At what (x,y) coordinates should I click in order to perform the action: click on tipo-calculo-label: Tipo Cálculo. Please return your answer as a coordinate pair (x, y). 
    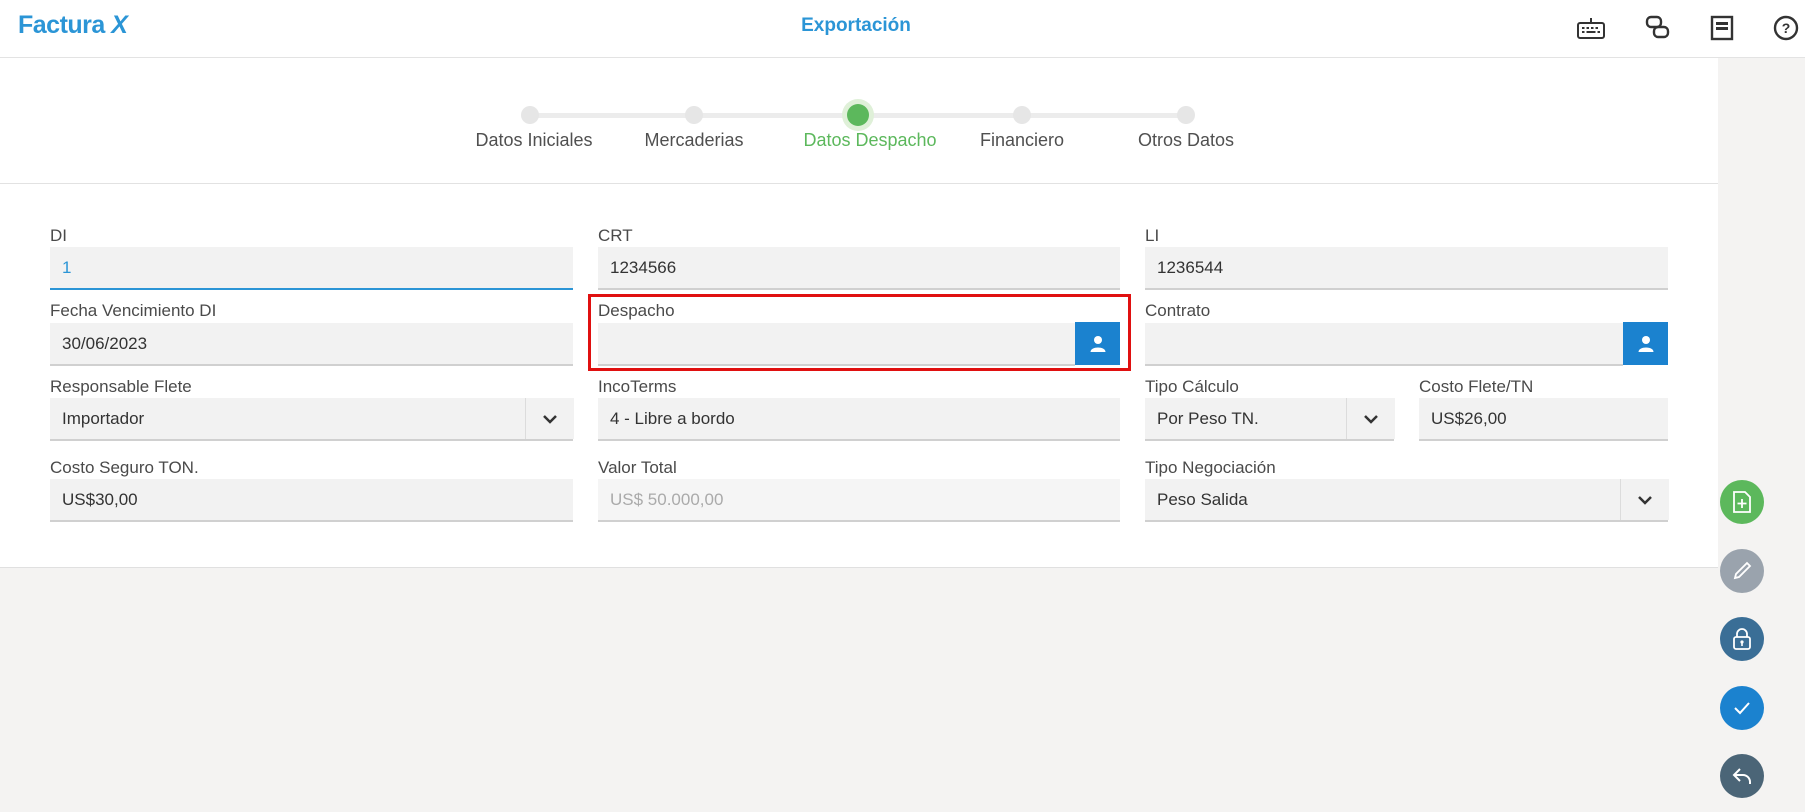
    Looking at the image, I should click on (1192, 386).